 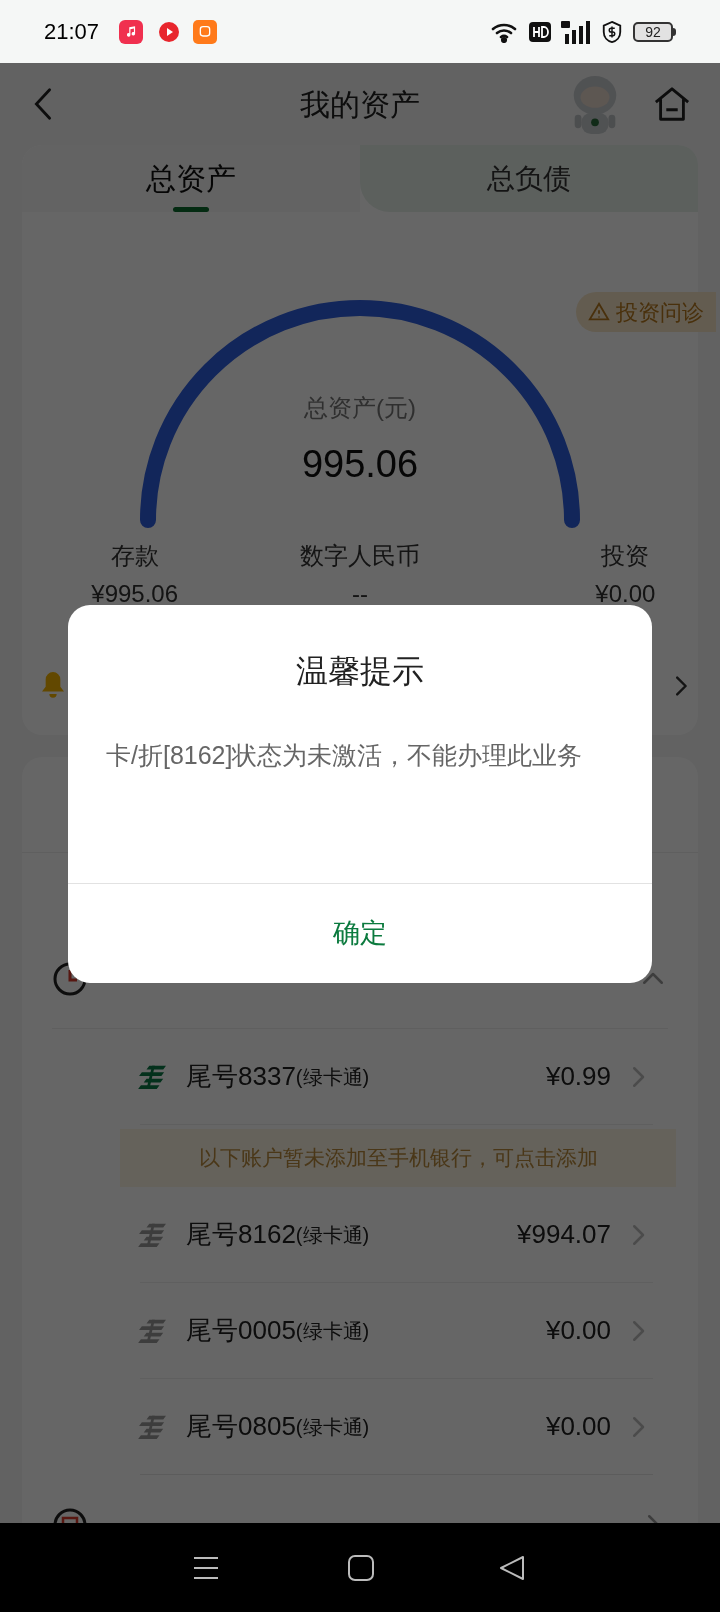 I want to click on shield-icon, so click(x=612, y=31).